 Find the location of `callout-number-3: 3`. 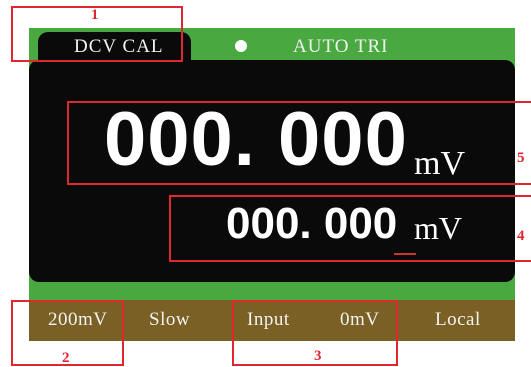

callout-number-3: 3 is located at coordinates (318, 356).